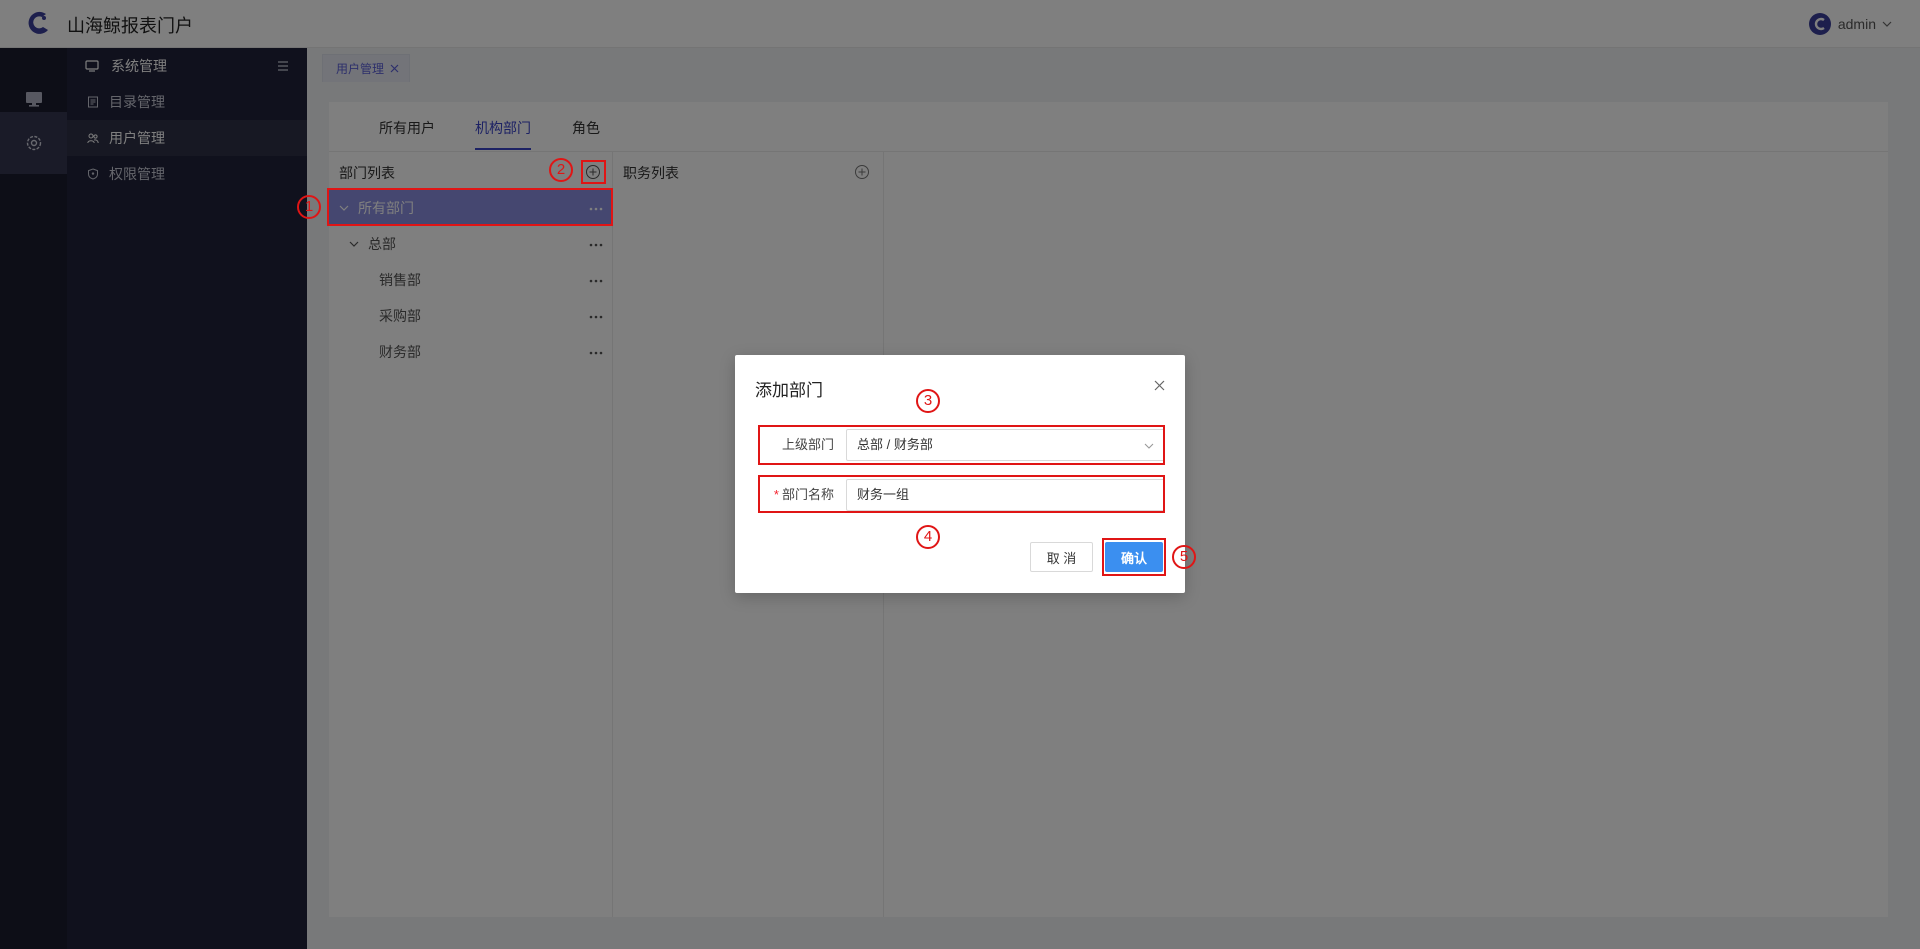 This screenshot has width=1920, height=949. Describe the element at coordinates (561, 170) in the screenshot. I see `annotation-number-2: 2` at that location.